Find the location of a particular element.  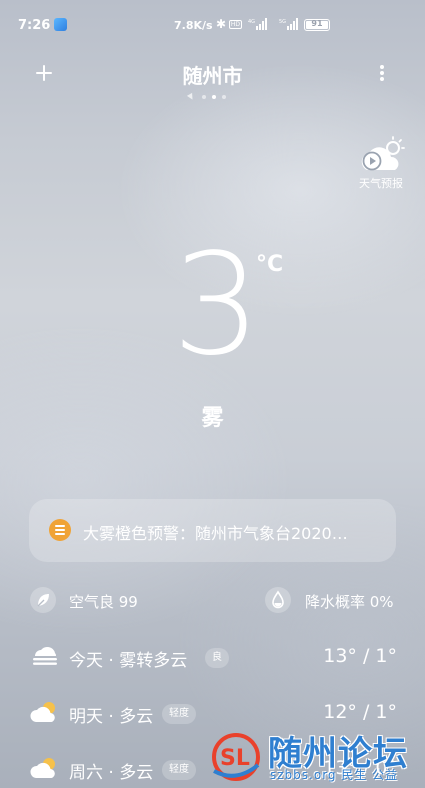

weather-video-icon is located at coordinates (382, 155).